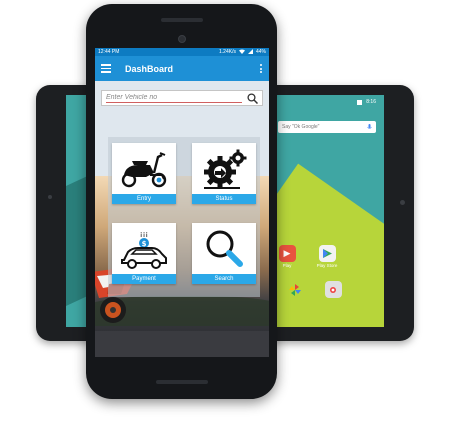 This screenshot has height=421, width=449. Describe the element at coordinates (144, 279) in the screenshot. I see `payment-label: Payment` at that location.